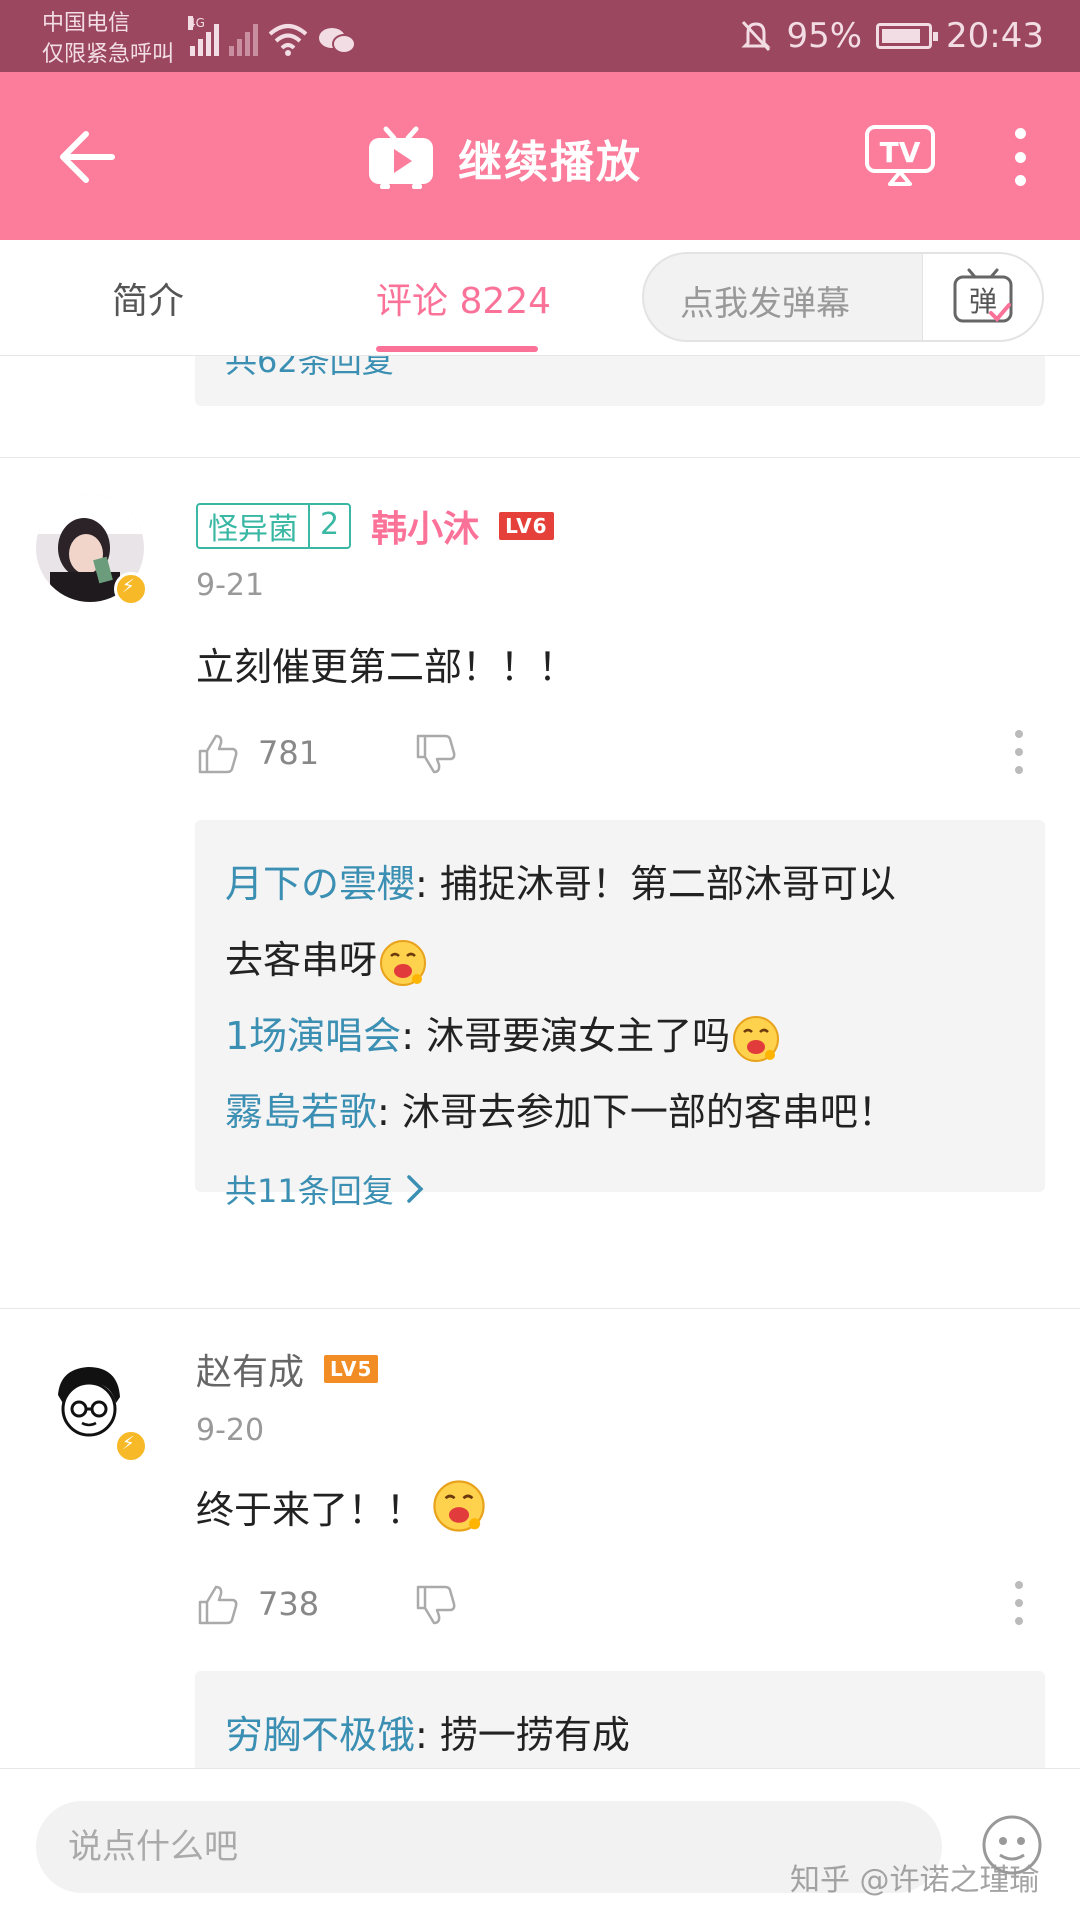  I want to click on more-replies-link: 共11条回复, so click(620, 1189).